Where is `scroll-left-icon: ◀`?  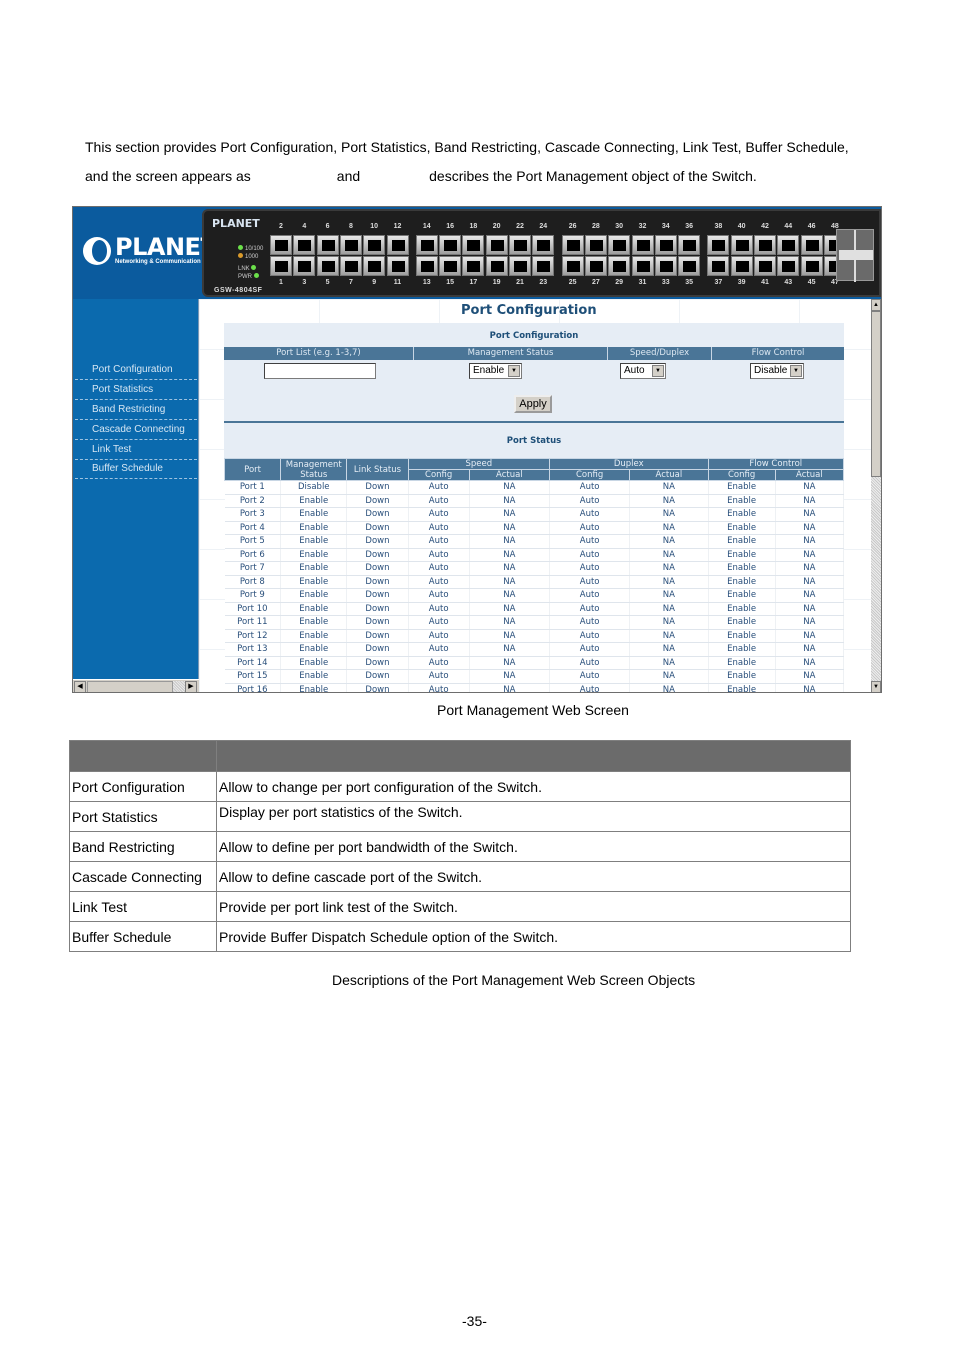 scroll-left-icon: ◀ is located at coordinates (80, 686).